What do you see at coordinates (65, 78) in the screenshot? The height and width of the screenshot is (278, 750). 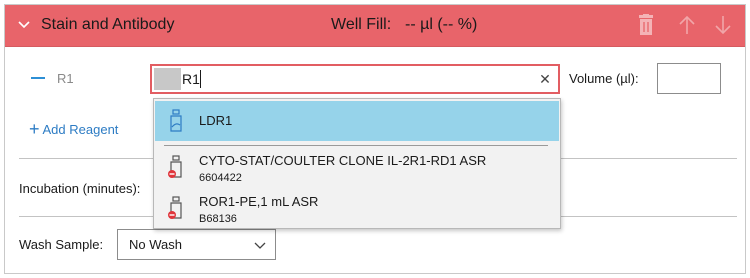 I see `reagent-row-label: R1` at bounding box center [65, 78].